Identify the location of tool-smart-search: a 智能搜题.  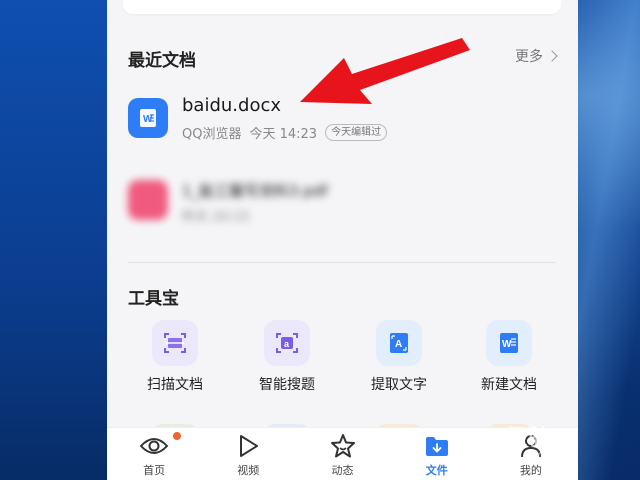
(287, 357).